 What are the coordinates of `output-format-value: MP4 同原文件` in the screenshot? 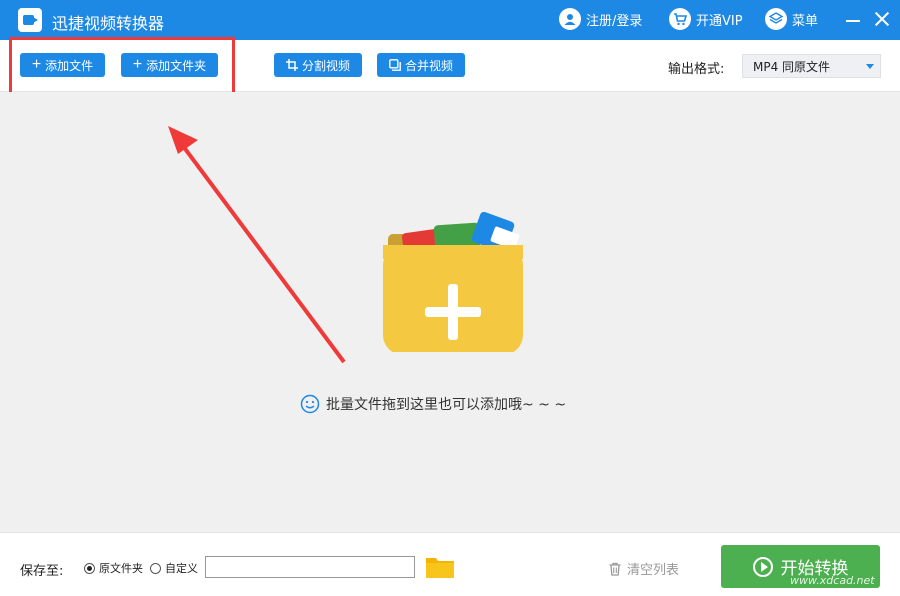 It's located at (792, 66).